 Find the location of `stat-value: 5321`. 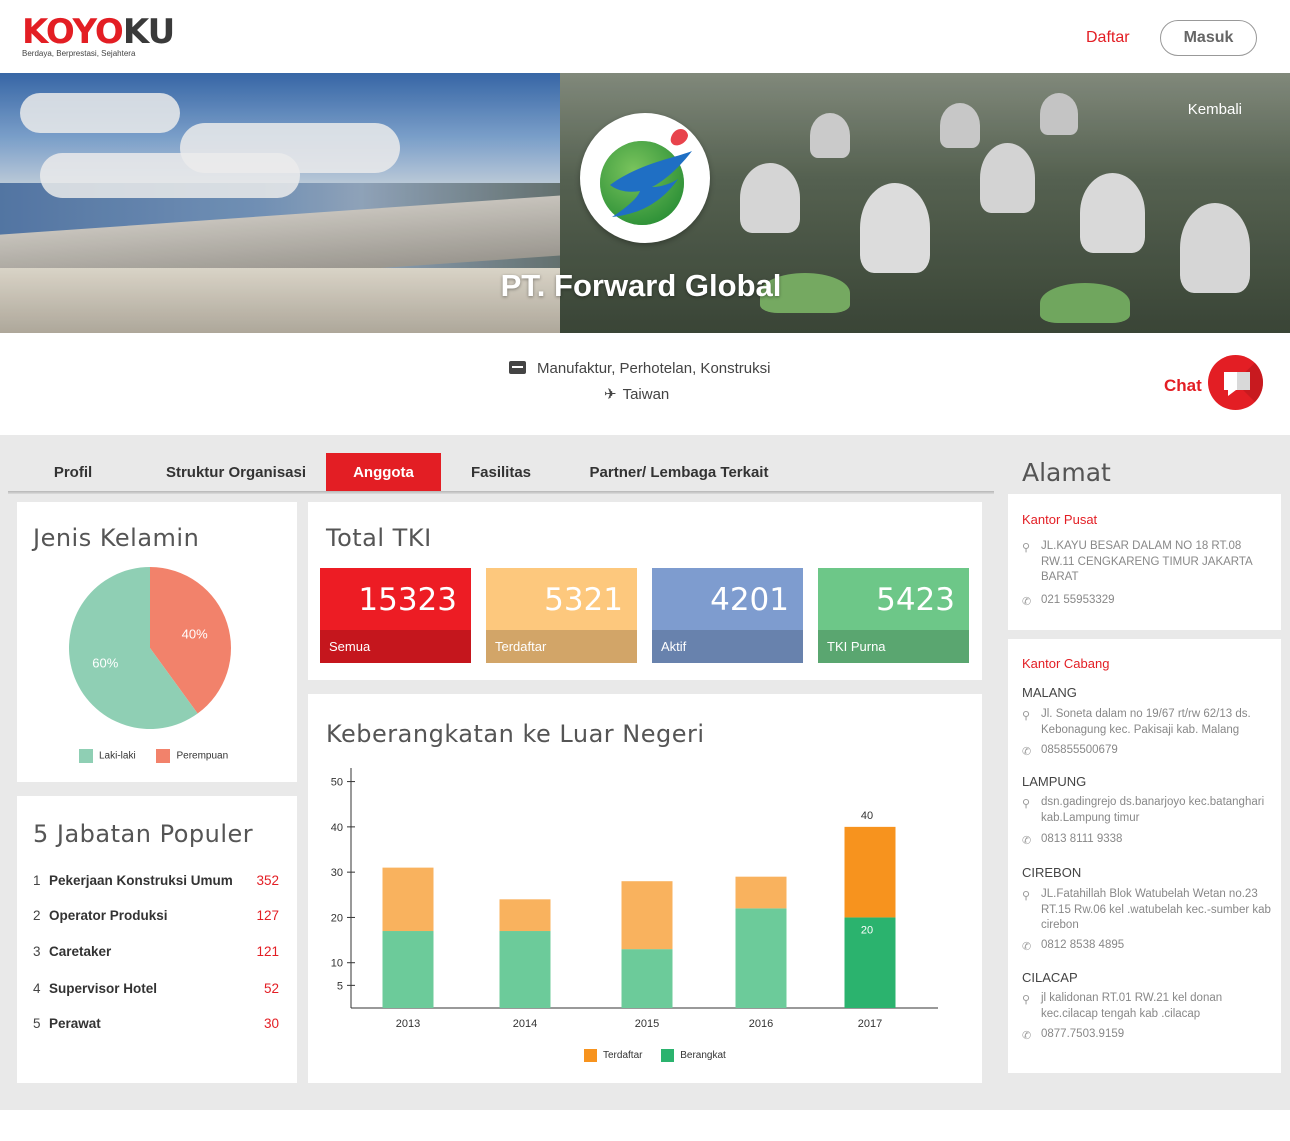

stat-value: 5321 is located at coordinates (583, 600).